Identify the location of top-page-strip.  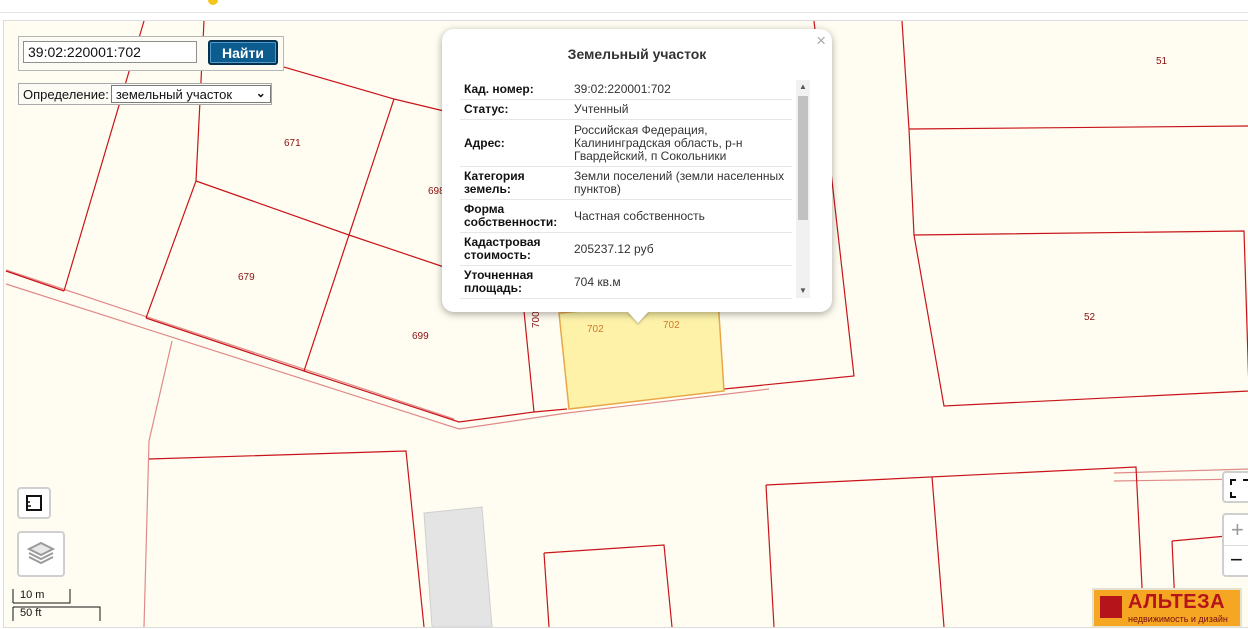
(624, 6).